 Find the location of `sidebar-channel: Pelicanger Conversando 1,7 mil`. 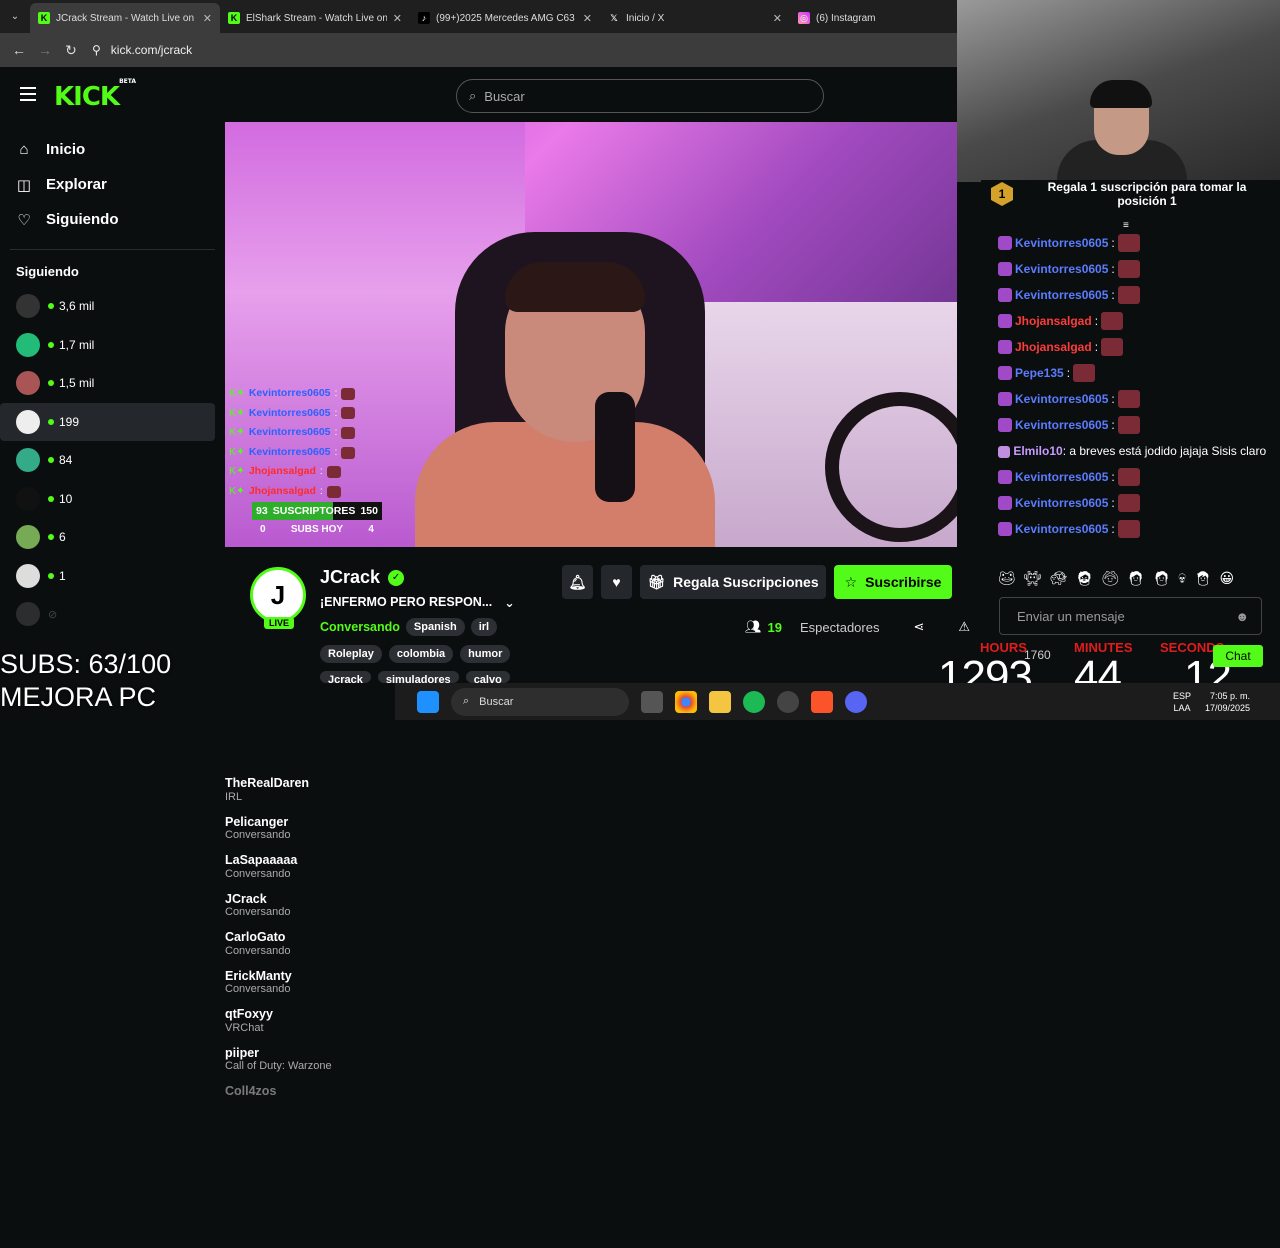

sidebar-channel: Pelicanger Conversando 1,7 mil is located at coordinates (145, 583).